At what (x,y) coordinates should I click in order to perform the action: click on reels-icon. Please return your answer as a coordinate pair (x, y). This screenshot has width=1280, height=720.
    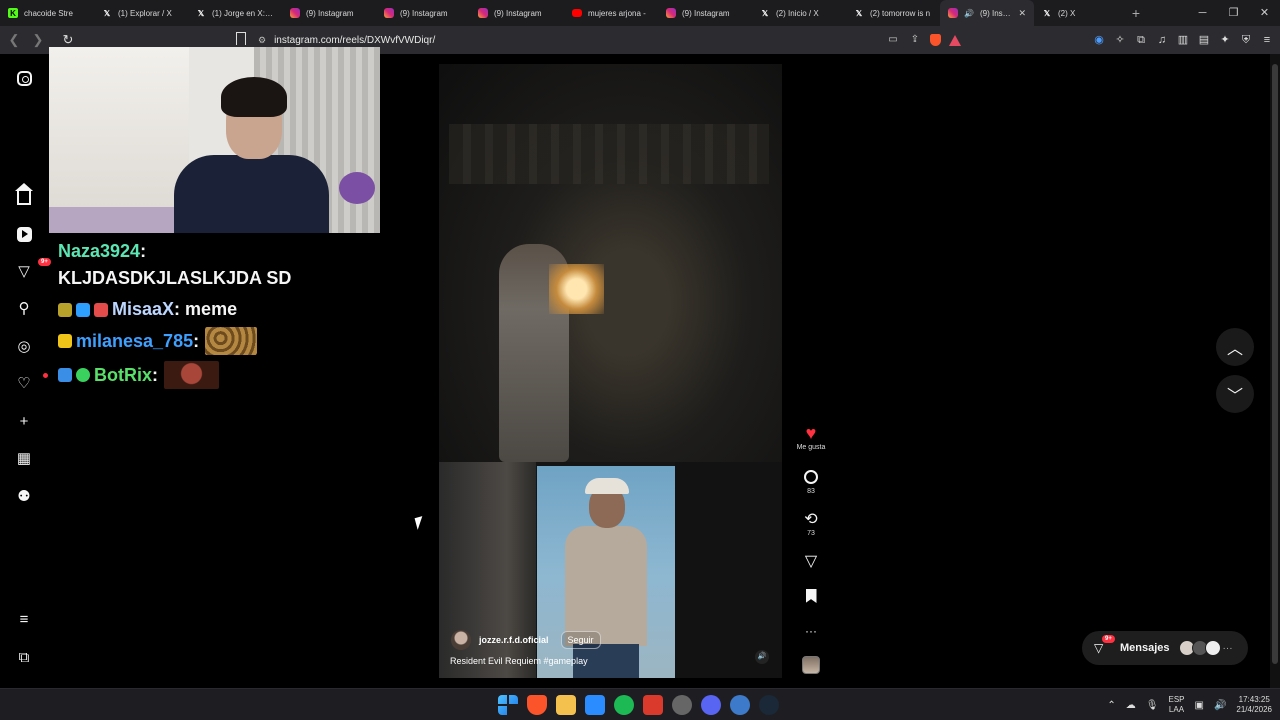
    Looking at the image, I should click on (24, 234).